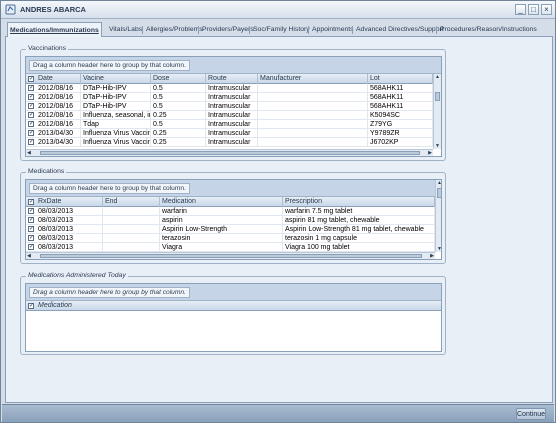 This screenshot has height=423, width=556. Describe the element at coordinates (232, 79) in the screenshot. I see `column-header-route: Route` at that location.